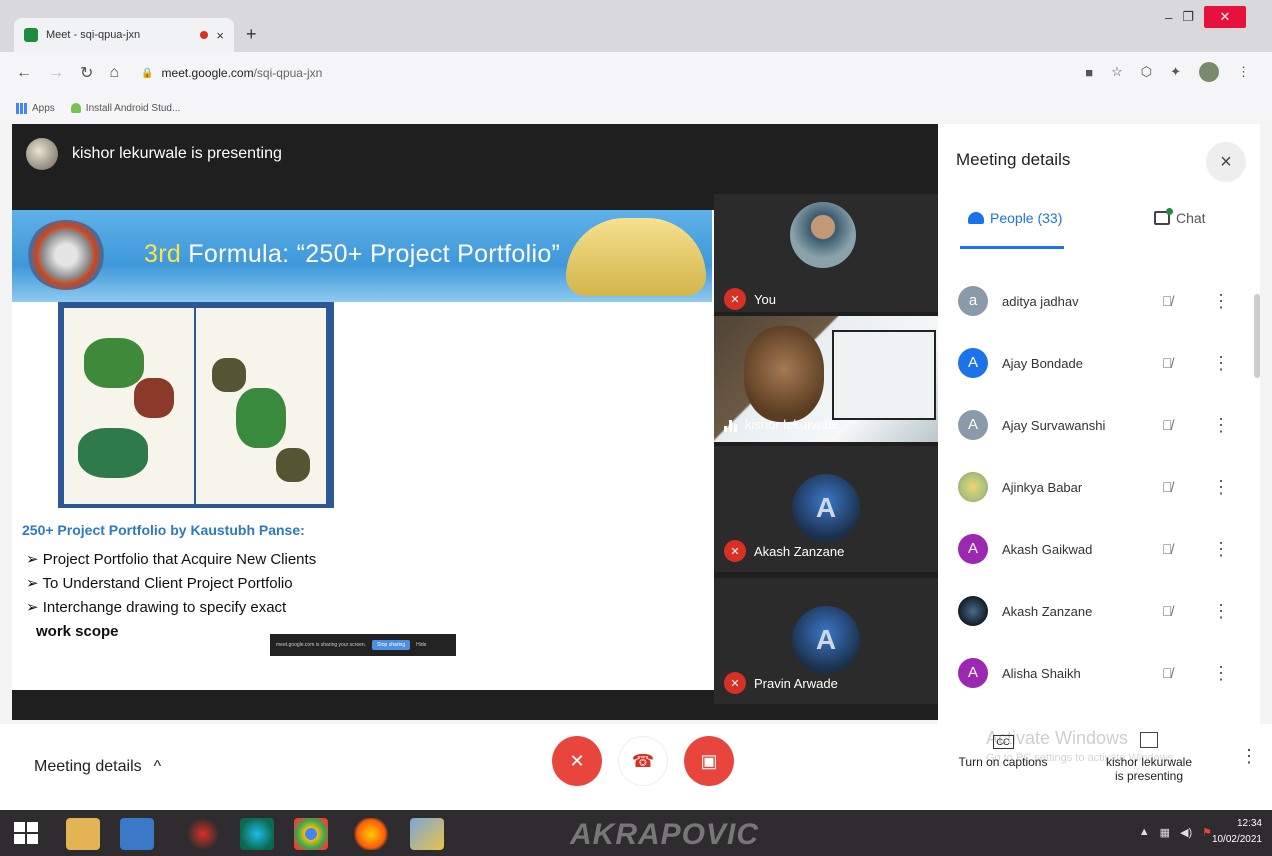  What do you see at coordinates (577, 761) in the screenshot?
I see `microphone-toggle-button: ✕` at bounding box center [577, 761].